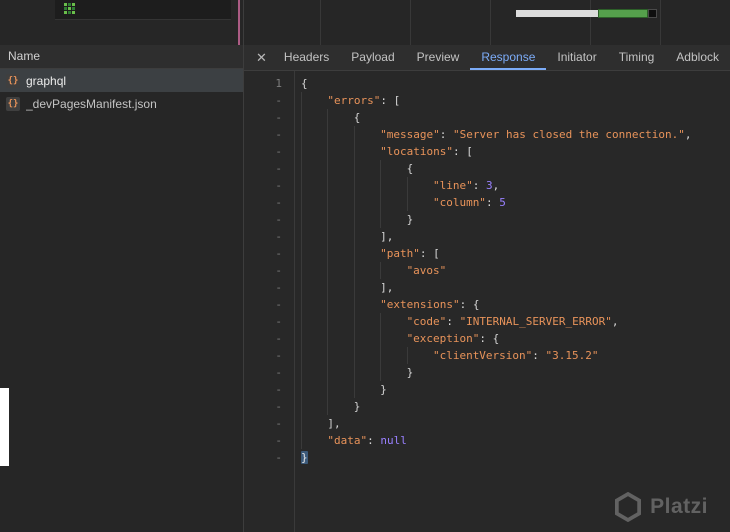 Image resolution: width=730 pixels, height=532 pixels. I want to click on code-line: -}, so click(487, 457).